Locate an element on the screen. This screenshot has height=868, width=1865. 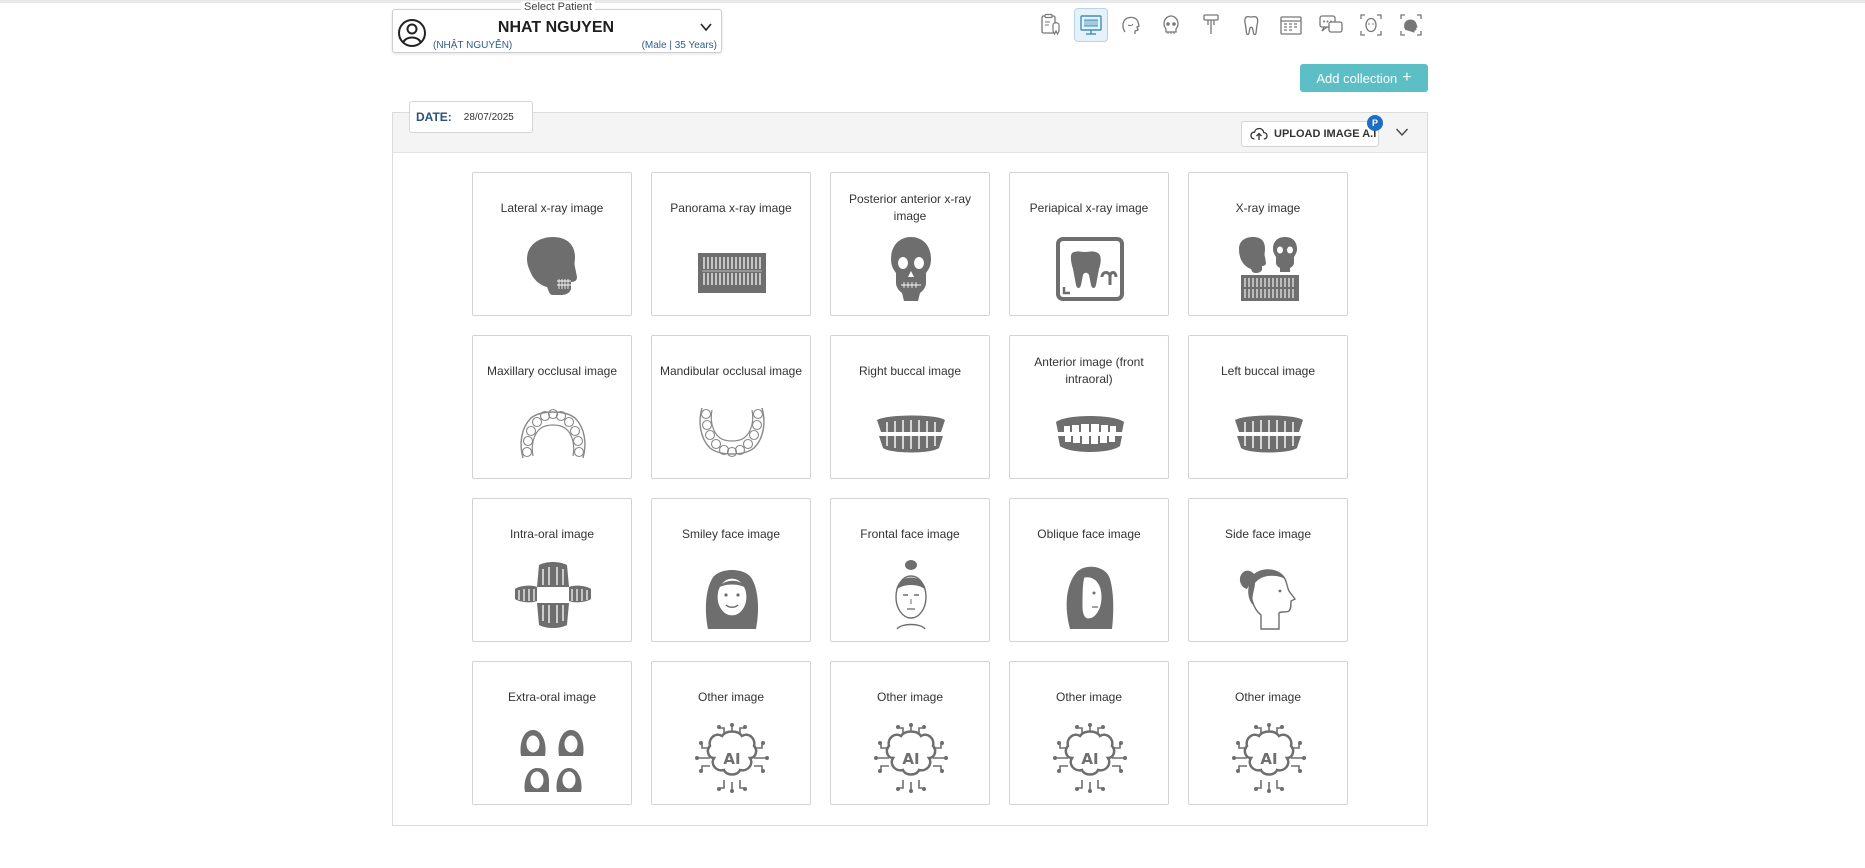
user-avatar-icon is located at coordinates (412, 33).